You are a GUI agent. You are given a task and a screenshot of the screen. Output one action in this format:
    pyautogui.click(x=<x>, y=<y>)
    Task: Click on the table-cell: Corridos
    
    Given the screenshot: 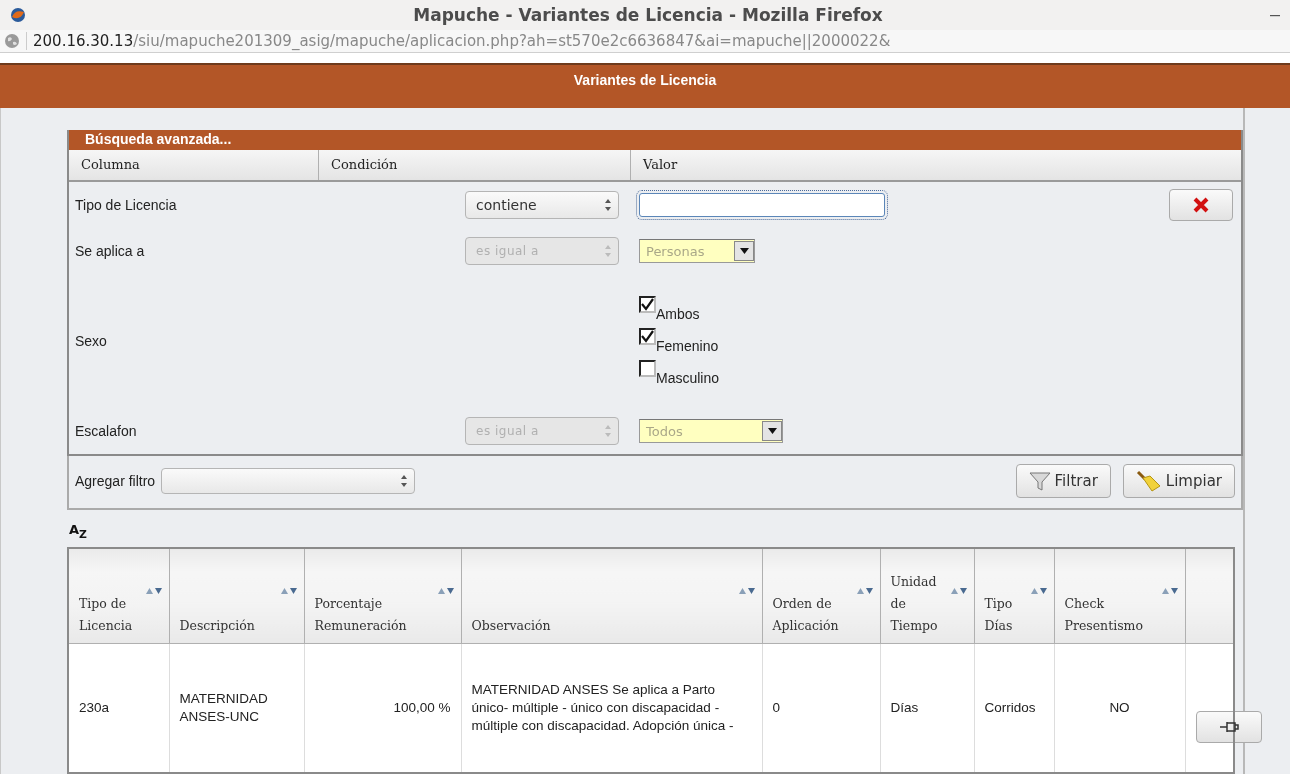 What is the action you would take?
    pyautogui.click(x=1014, y=708)
    